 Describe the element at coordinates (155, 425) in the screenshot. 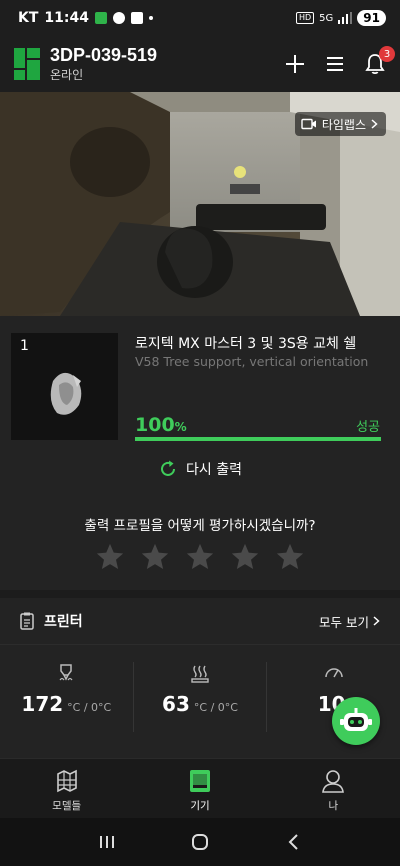

I see `progress-value: 100` at that location.